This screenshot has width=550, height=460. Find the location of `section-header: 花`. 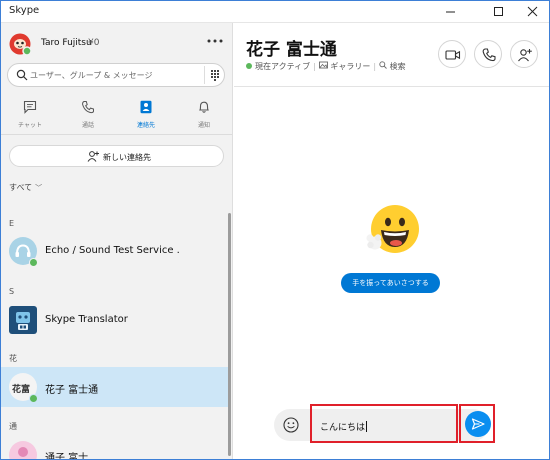

section-header: 花 is located at coordinates (13, 358).